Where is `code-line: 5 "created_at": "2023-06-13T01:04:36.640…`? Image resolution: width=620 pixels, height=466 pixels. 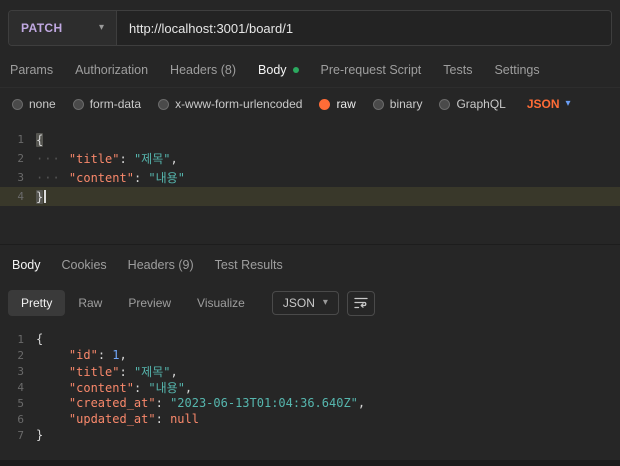 code-line: 5 "created_at": "2023-06-13T01:04:36.640… is located at coordinates (310, 403).